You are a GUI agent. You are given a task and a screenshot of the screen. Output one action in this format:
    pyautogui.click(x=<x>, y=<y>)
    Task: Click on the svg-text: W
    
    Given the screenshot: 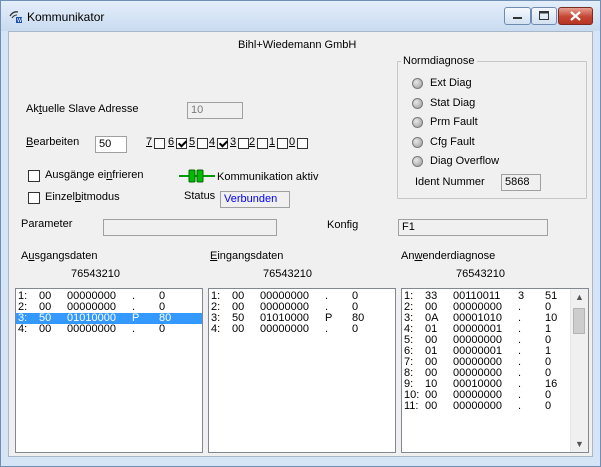 What is the action you would take?
    pyautogui.click(x=19, y=21)
    